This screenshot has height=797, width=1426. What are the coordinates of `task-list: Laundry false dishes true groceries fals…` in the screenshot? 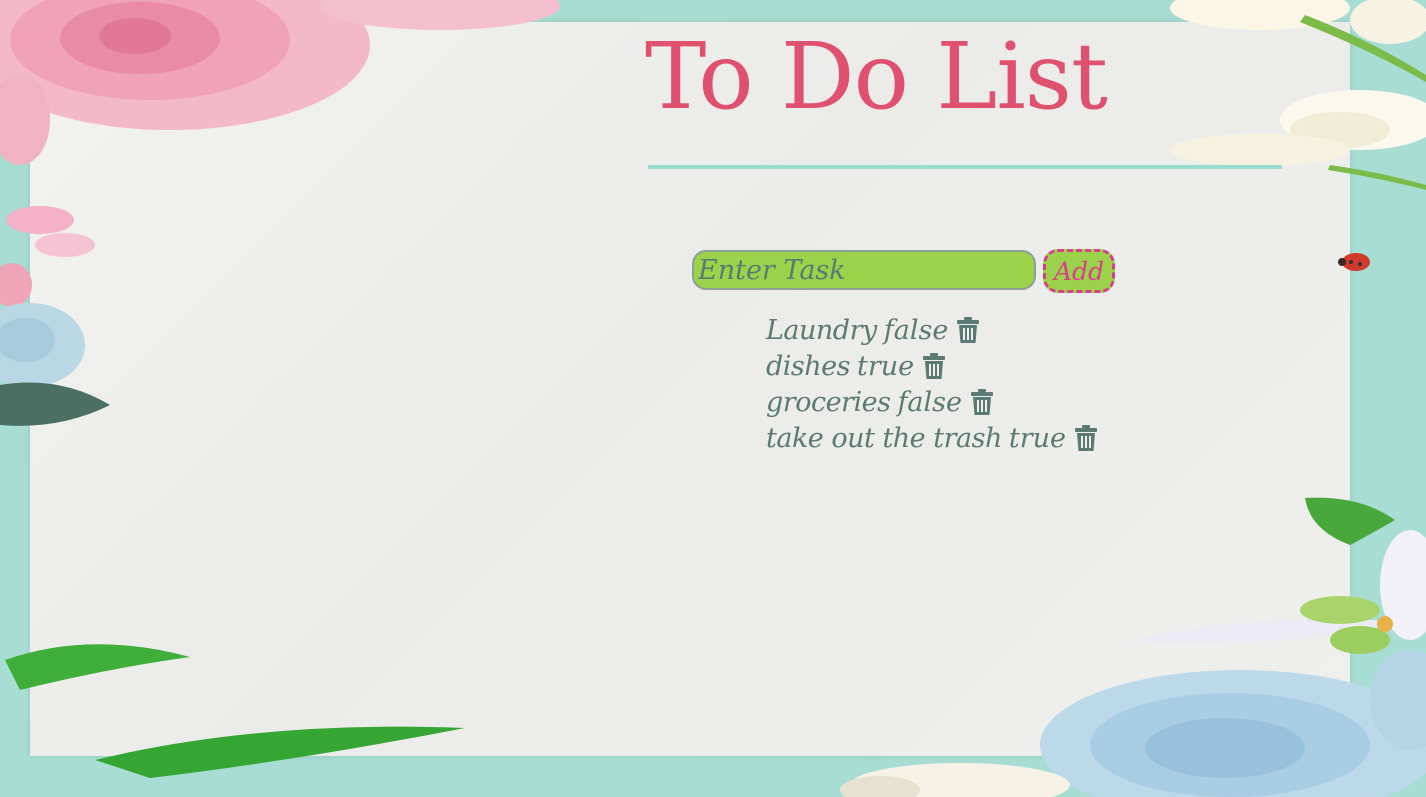 It's located at (932, 384).